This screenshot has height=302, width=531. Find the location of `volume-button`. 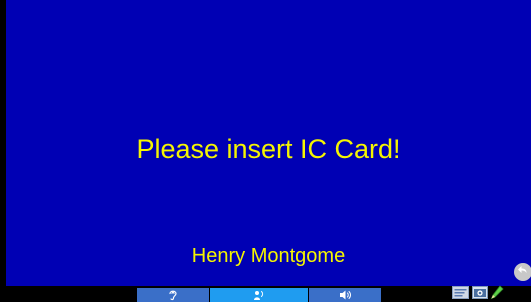

volume-button is located at coordinates (345, 295).